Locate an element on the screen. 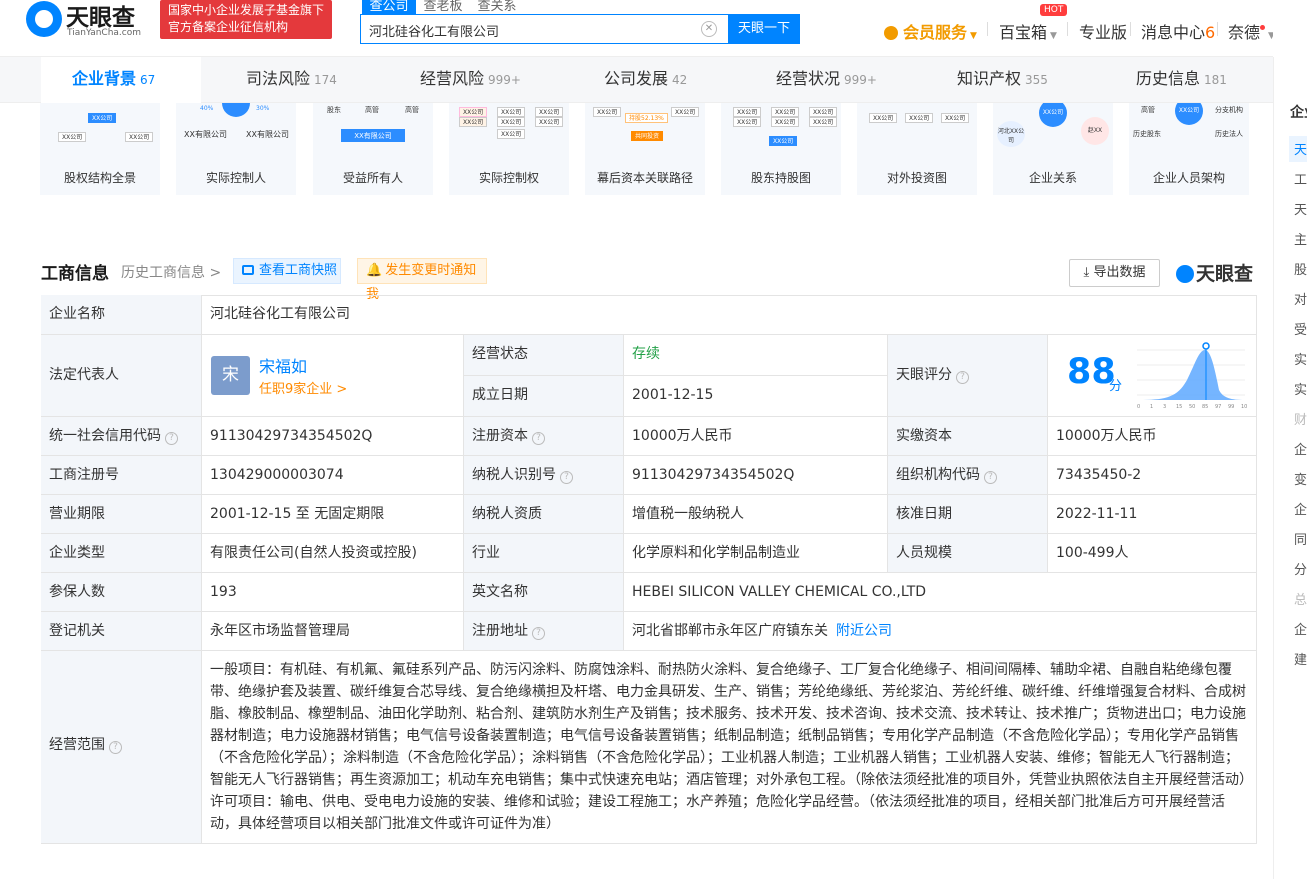 The height and width of the screenshot is (879, 1307). vip-label: 会员服务 is located at coordinates (935, 32).